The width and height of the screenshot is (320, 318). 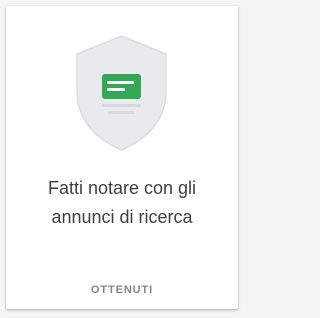 I want to click on ad-line-long, so click(x=120, y=82).